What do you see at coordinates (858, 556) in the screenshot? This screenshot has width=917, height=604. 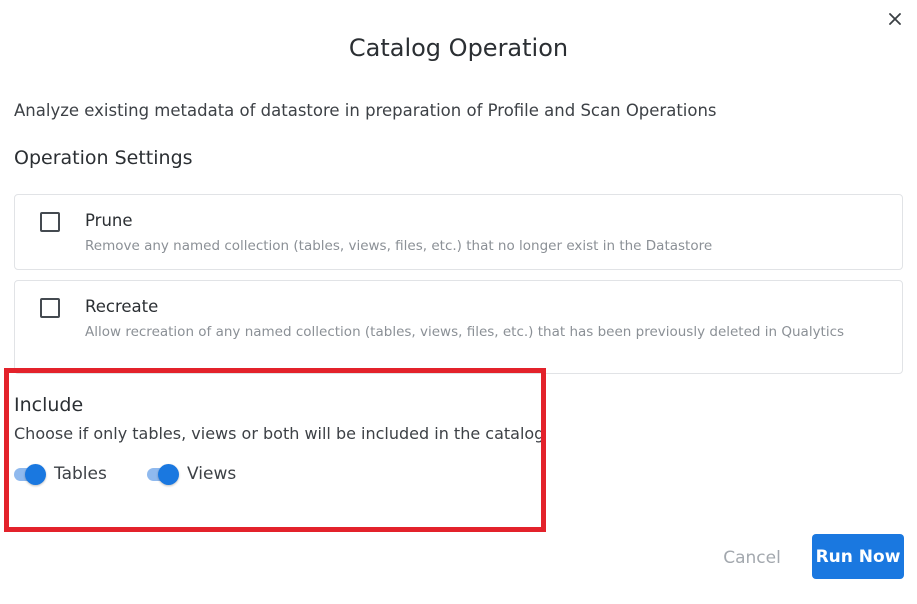 I see `run-now-button: Run Now` at bounding box center [858, 556].